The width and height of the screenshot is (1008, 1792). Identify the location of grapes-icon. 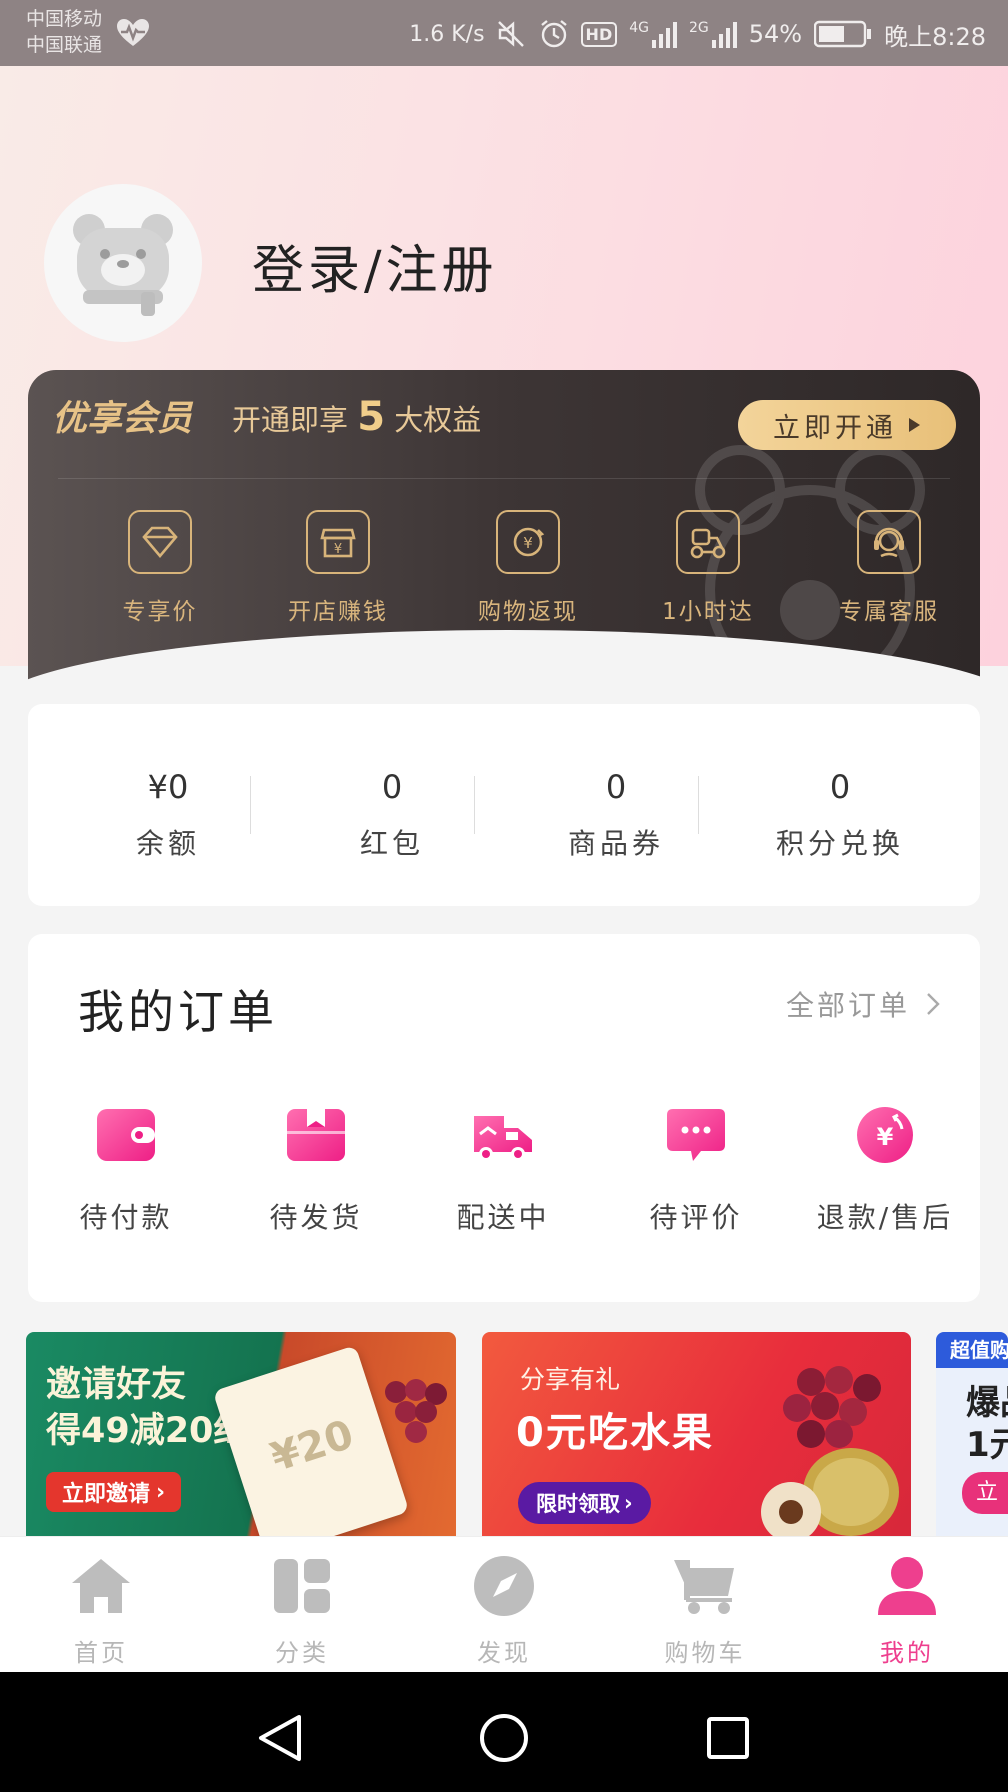
(416, 1411).